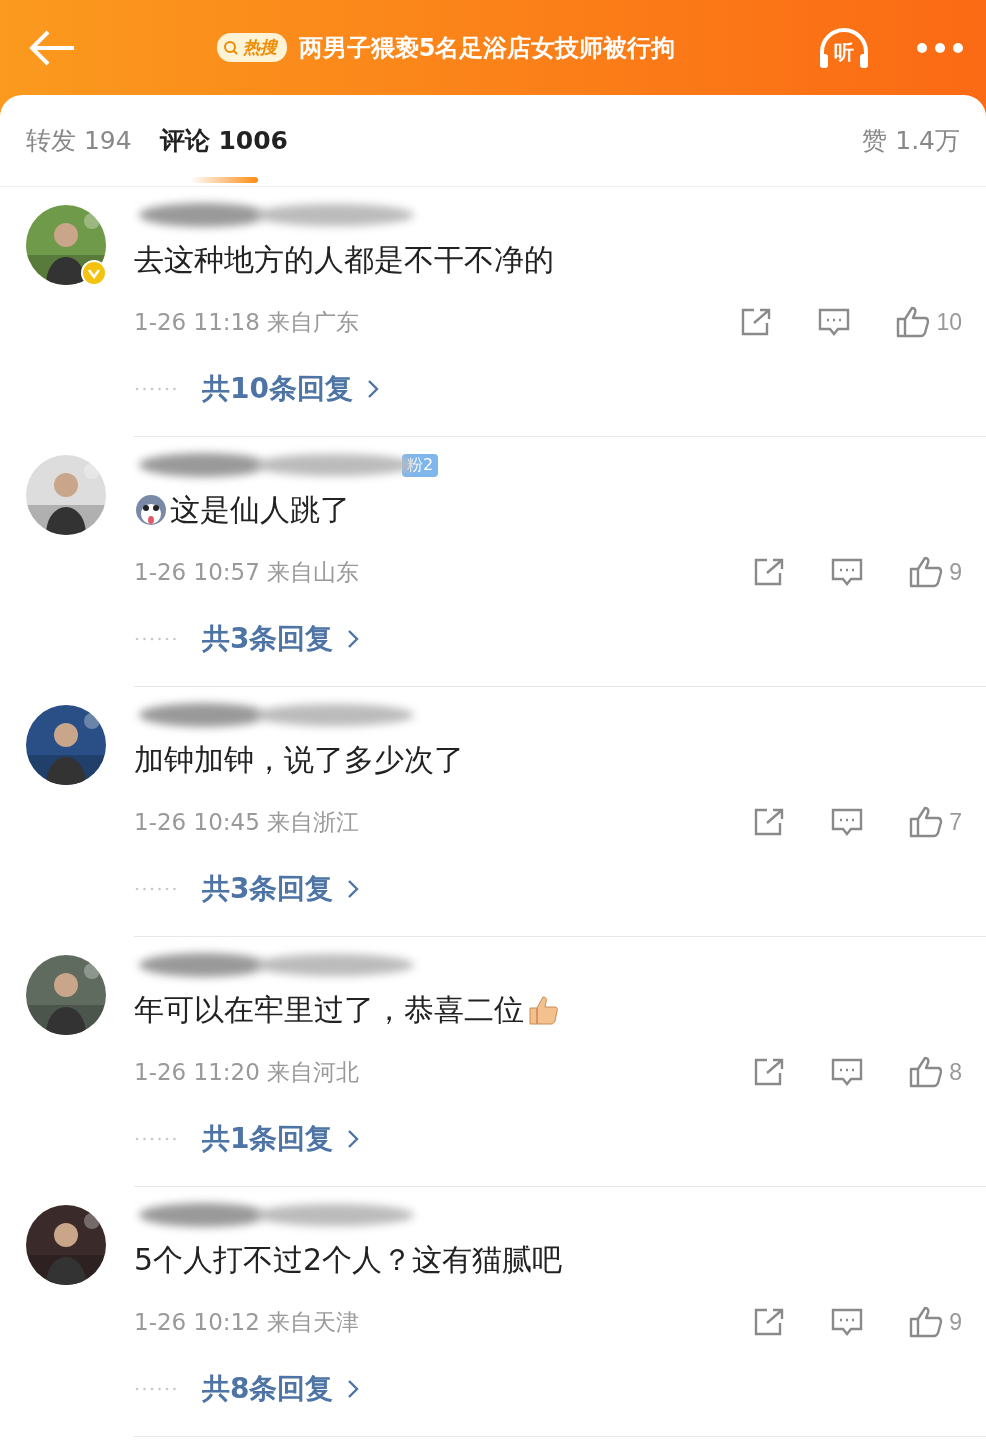 The width and height of the screenshot is (986, 1441). What do you see at coordinates (223, 179) in the screenshot?
I see `tab-underline` at bounding box center [223, 179].